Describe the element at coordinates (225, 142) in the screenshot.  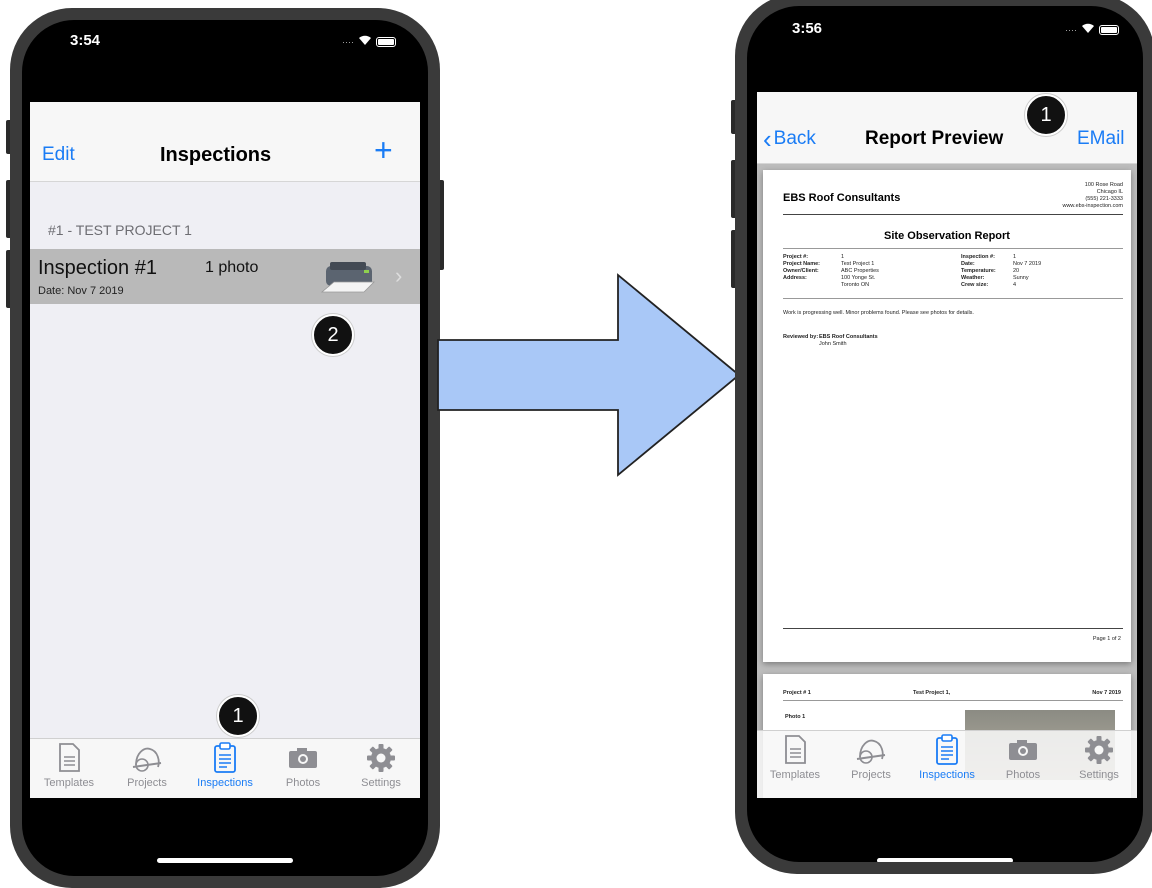
I see `nav-bar: Edit Inspections +` at that location.